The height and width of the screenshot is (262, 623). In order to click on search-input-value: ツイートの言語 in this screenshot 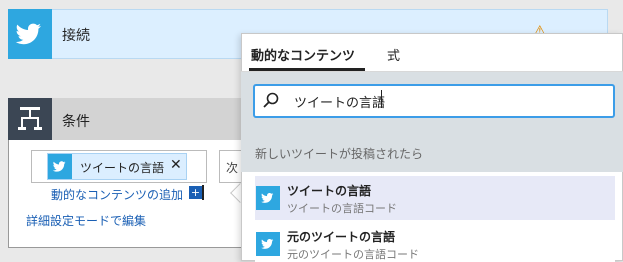, I will do `click(340, 103)`.